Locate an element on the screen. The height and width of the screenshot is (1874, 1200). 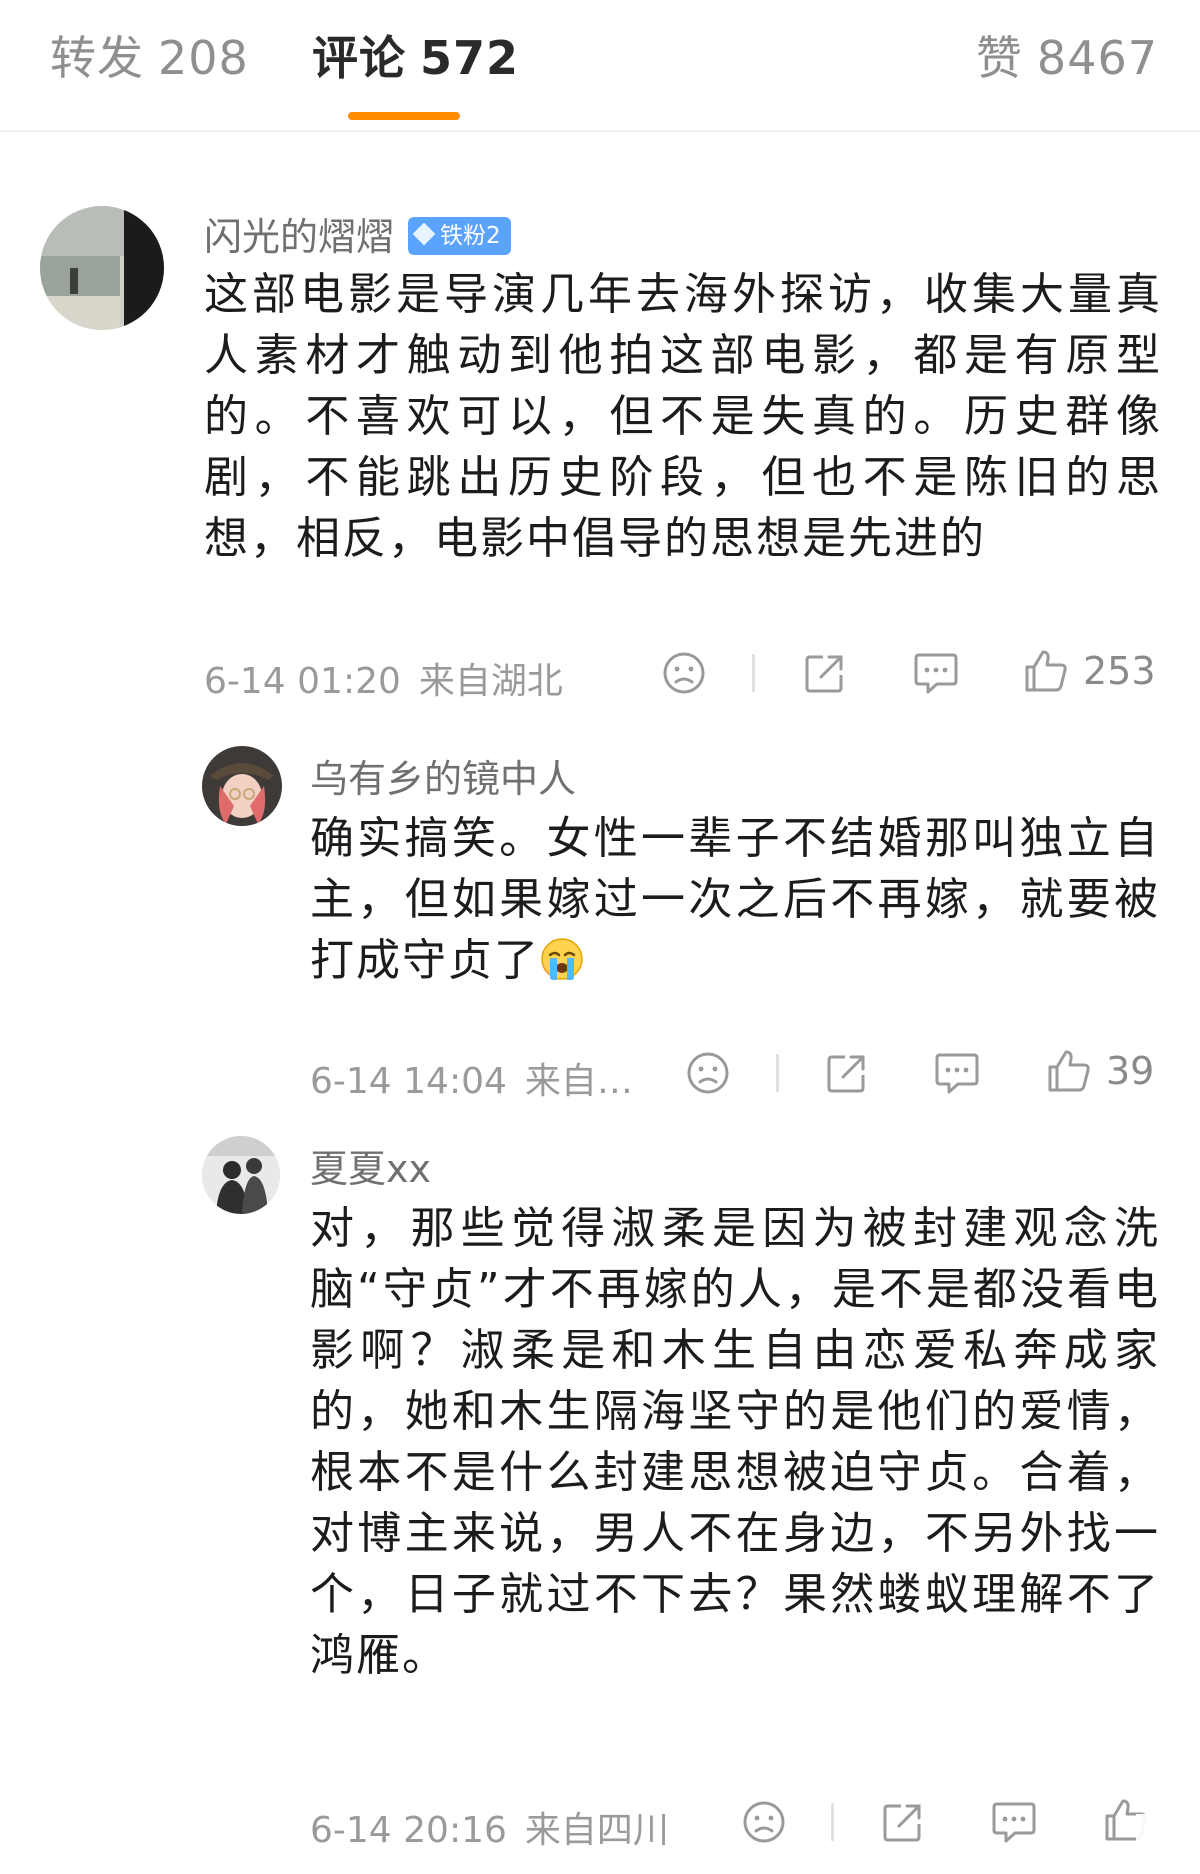
comment-meta: 6-14 20:16 来自四川 is located at coordinates (489, 1827).